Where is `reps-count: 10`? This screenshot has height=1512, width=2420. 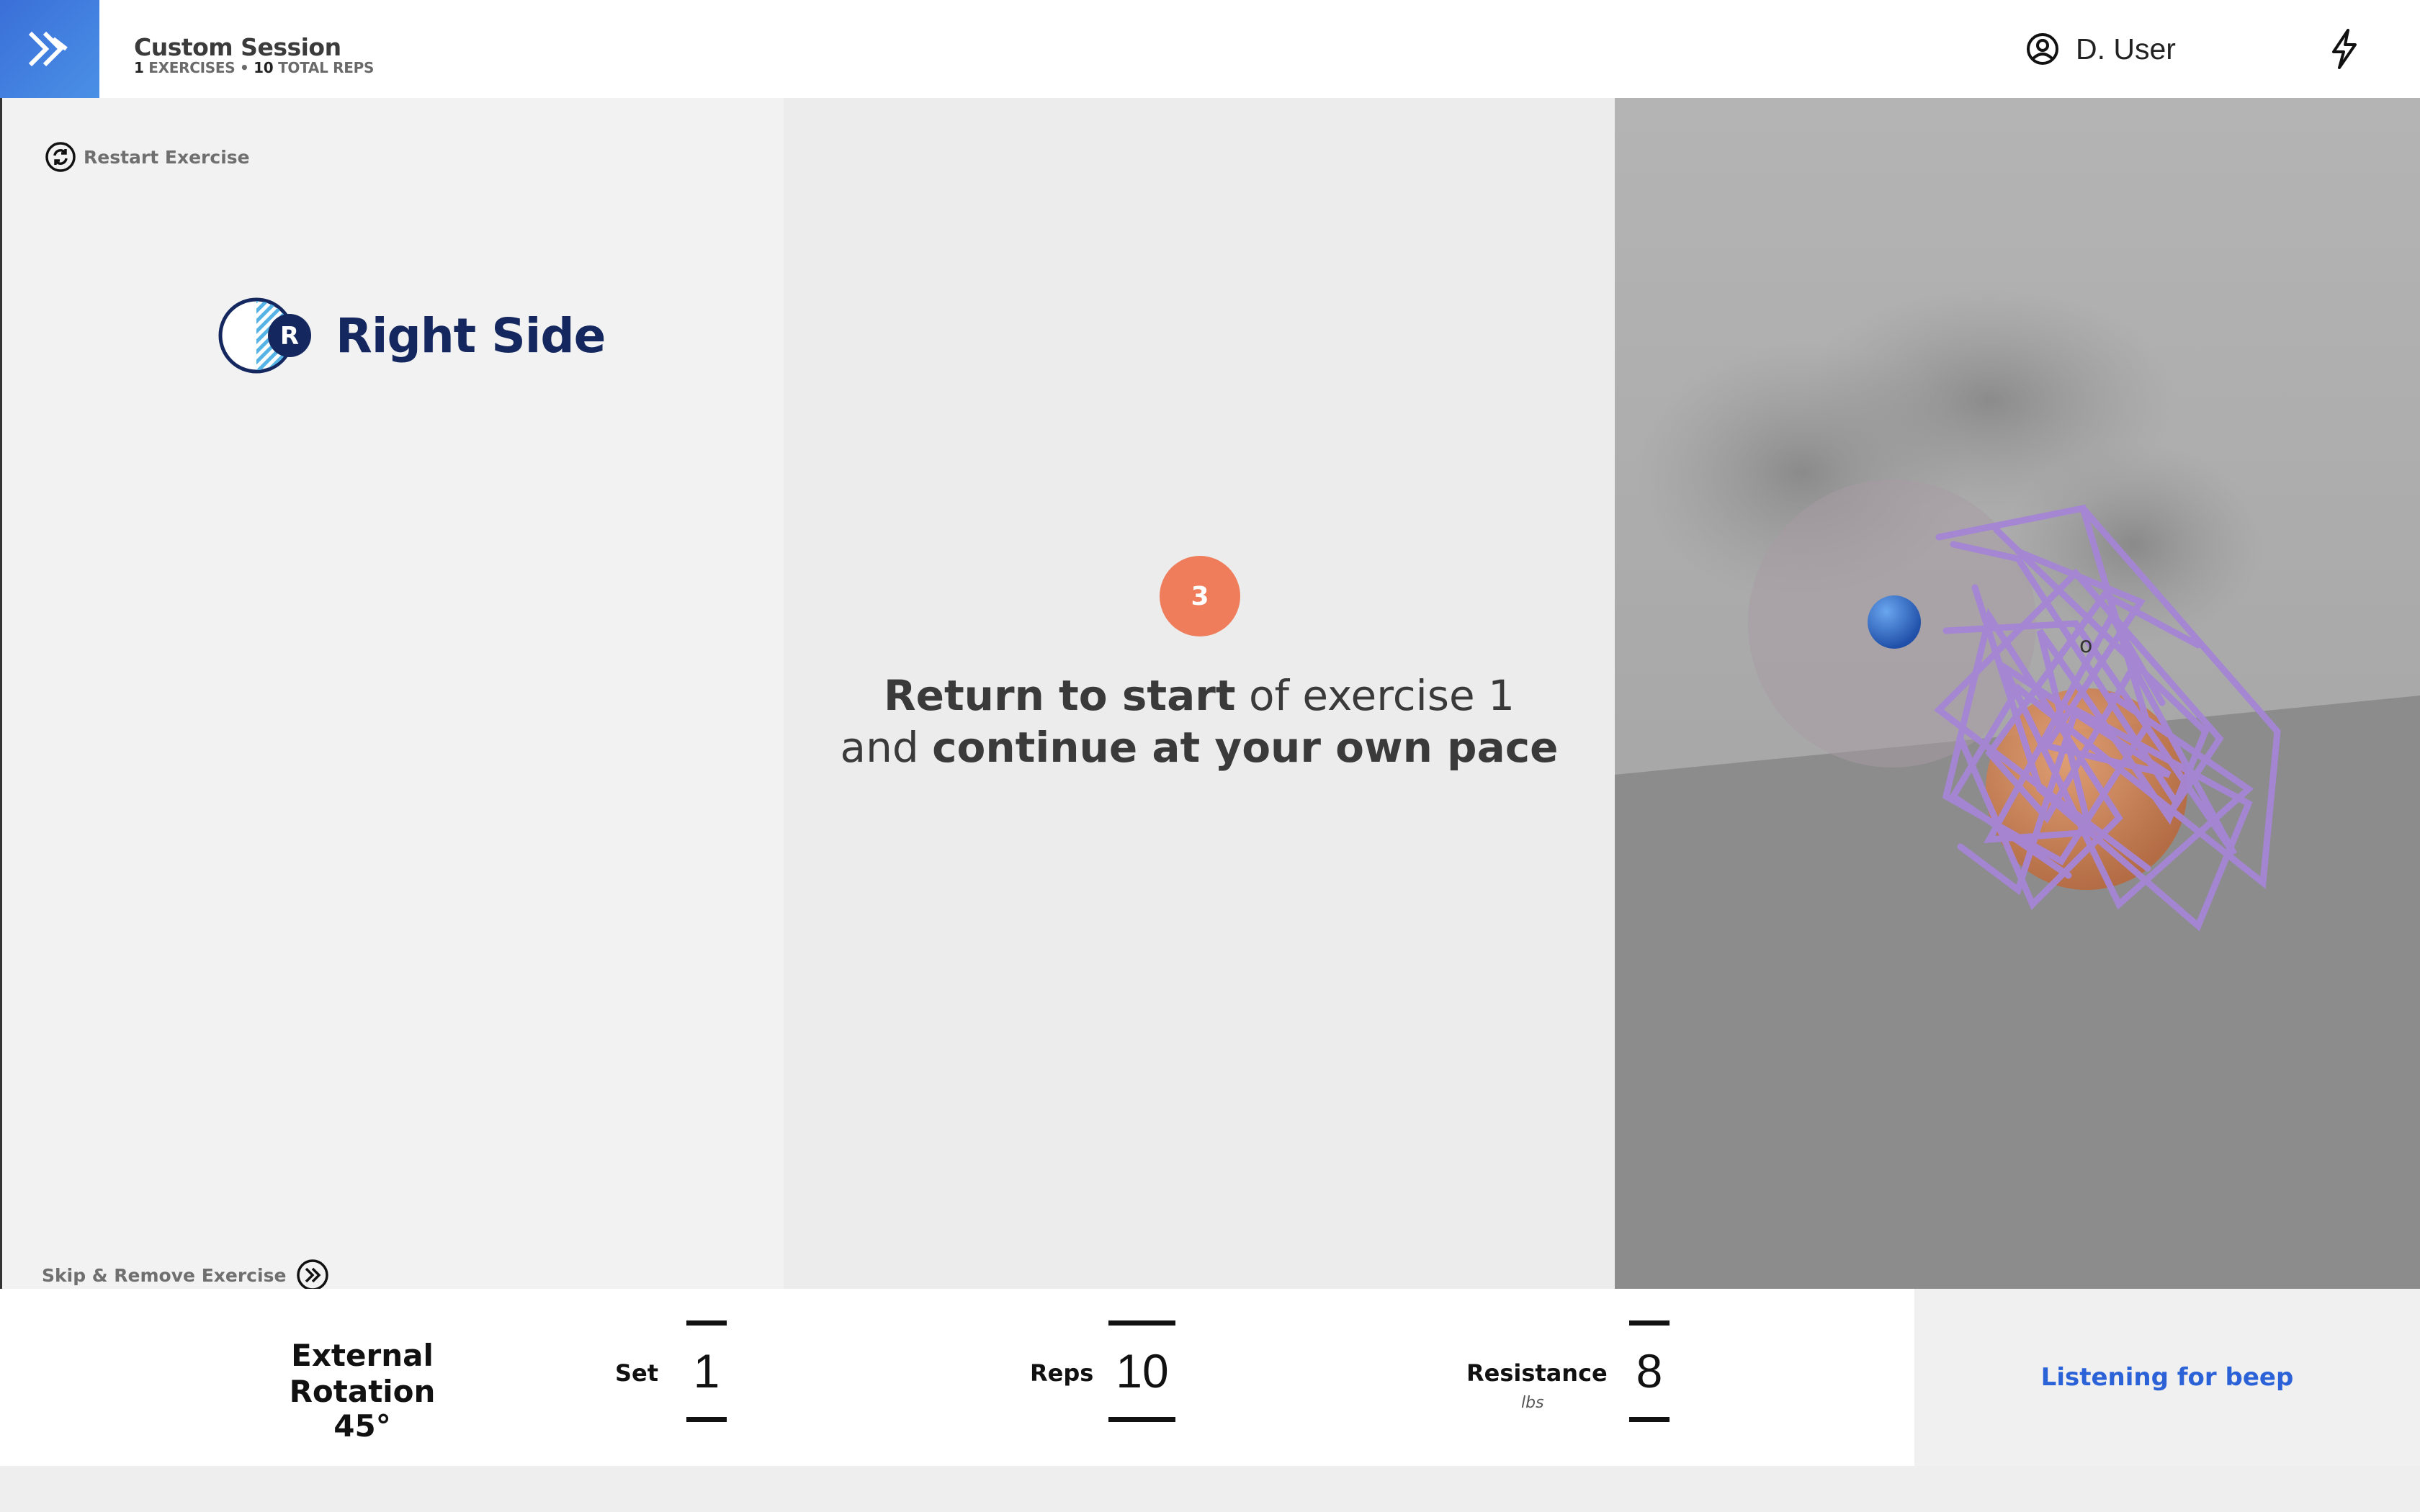 reps-count: 10 is located at coordinates (264, 67).